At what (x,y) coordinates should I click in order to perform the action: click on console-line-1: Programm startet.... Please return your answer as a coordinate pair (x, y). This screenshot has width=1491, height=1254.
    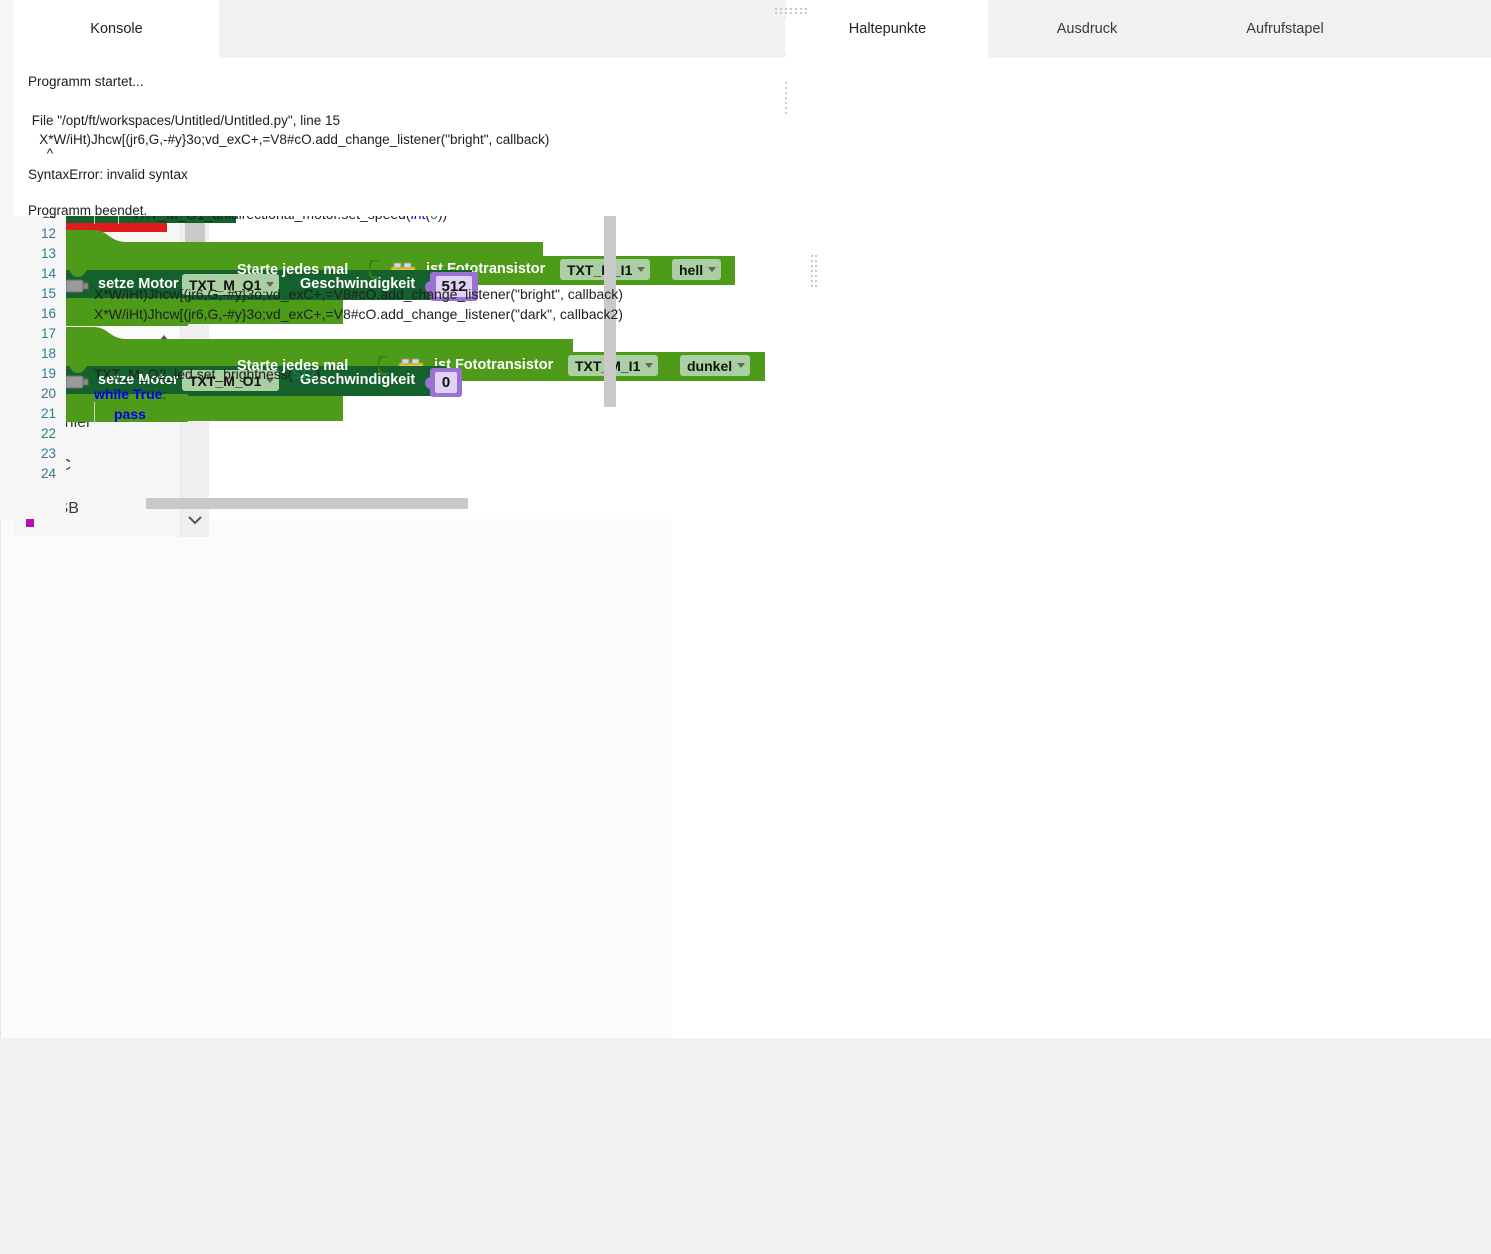
    Looking at the image, I should click on (86, 81).